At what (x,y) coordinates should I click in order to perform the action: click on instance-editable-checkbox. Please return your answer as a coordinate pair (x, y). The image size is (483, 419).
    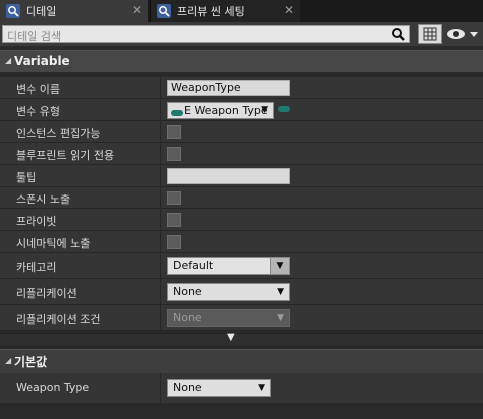
    Looking at the image, I should click on (174, 132).